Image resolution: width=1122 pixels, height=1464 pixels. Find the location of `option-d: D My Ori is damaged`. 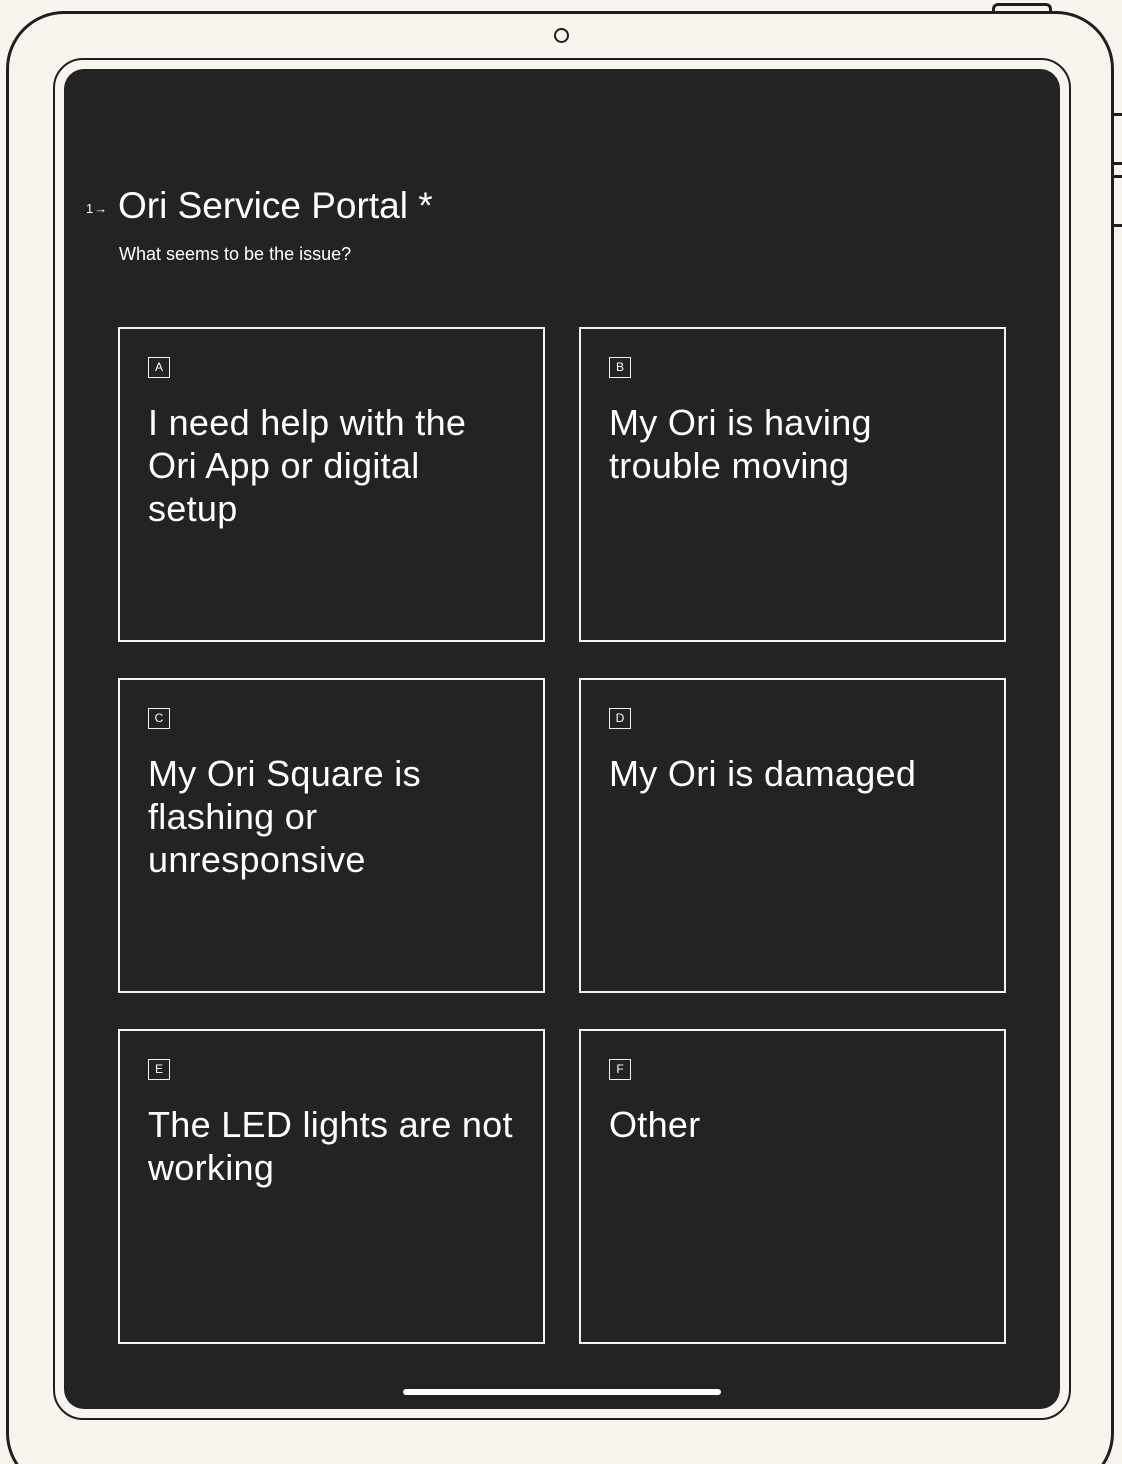

option-d: D My Ori is damaged is located at coordinates (792, 835).